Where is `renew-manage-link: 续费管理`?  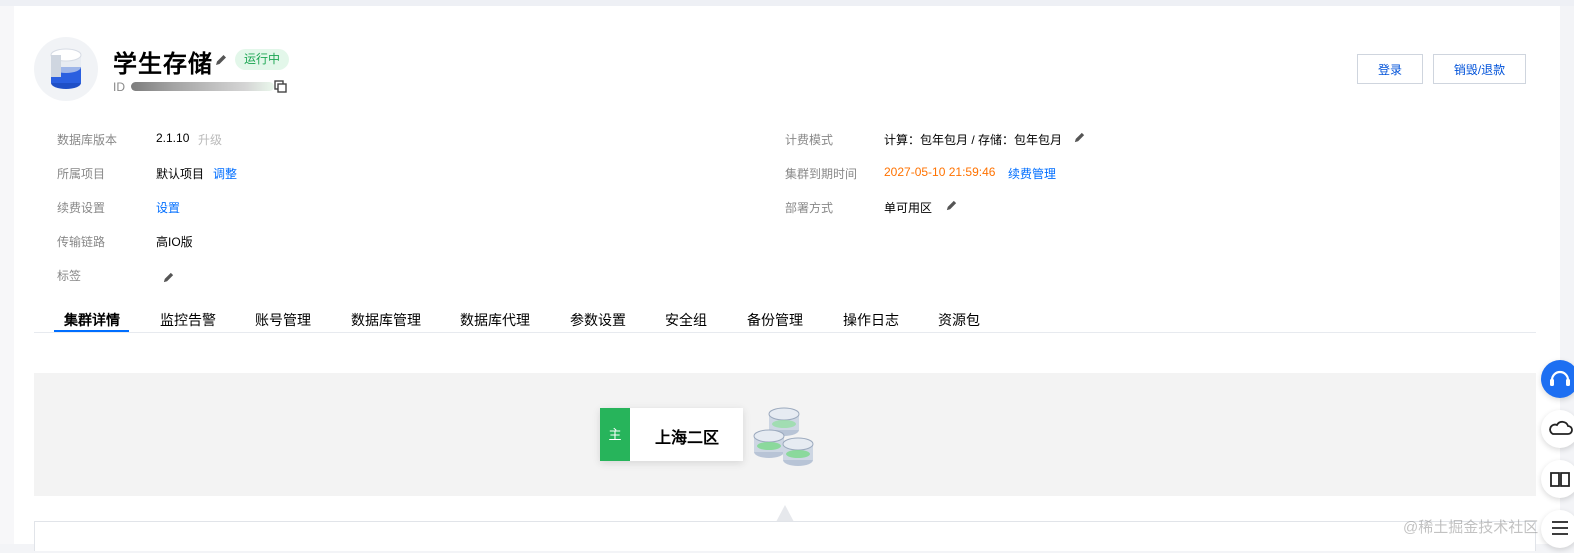 renew-manage-link: 续费管理 is located at coordinates (1032, 173).